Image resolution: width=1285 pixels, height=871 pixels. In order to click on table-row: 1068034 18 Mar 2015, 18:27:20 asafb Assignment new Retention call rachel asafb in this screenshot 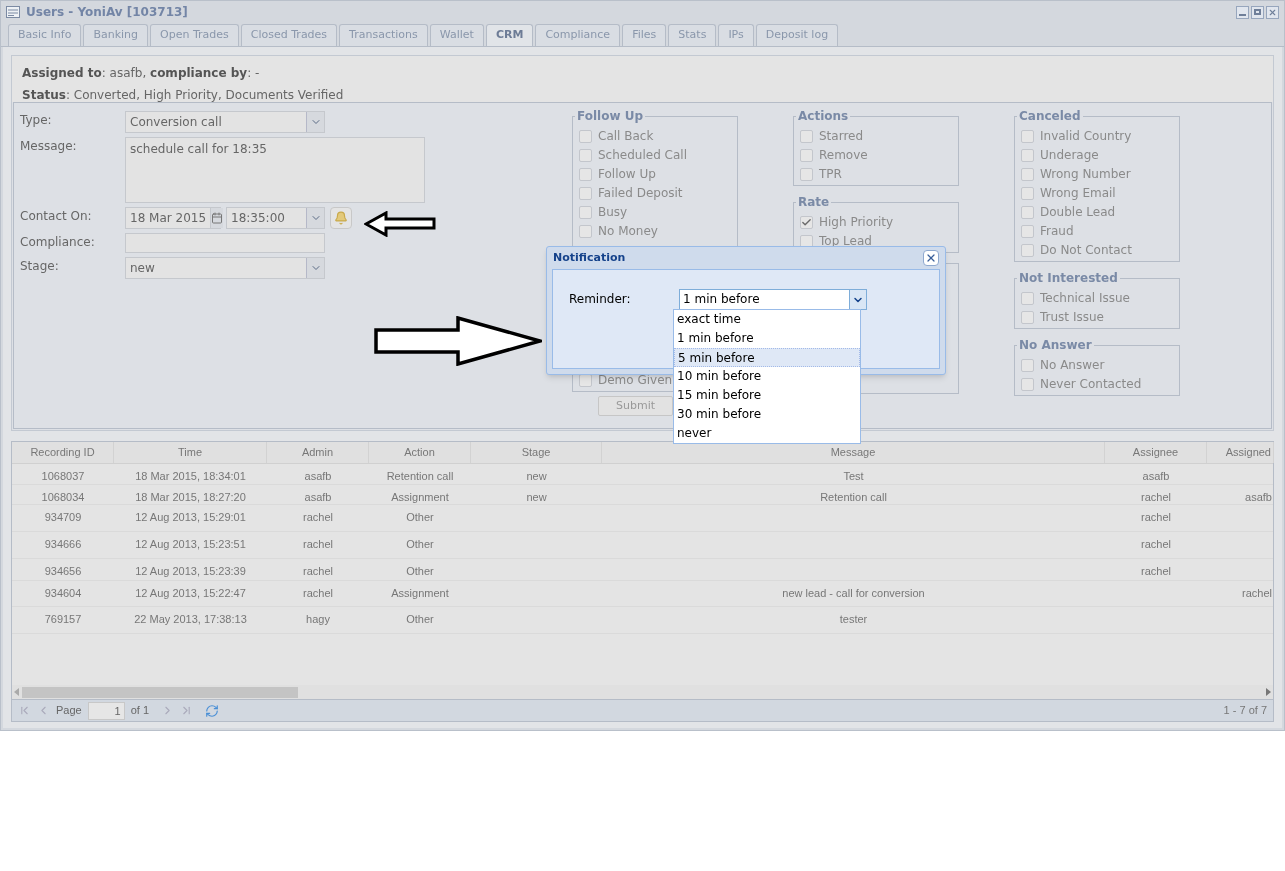, I will do `click(642, 495)`.